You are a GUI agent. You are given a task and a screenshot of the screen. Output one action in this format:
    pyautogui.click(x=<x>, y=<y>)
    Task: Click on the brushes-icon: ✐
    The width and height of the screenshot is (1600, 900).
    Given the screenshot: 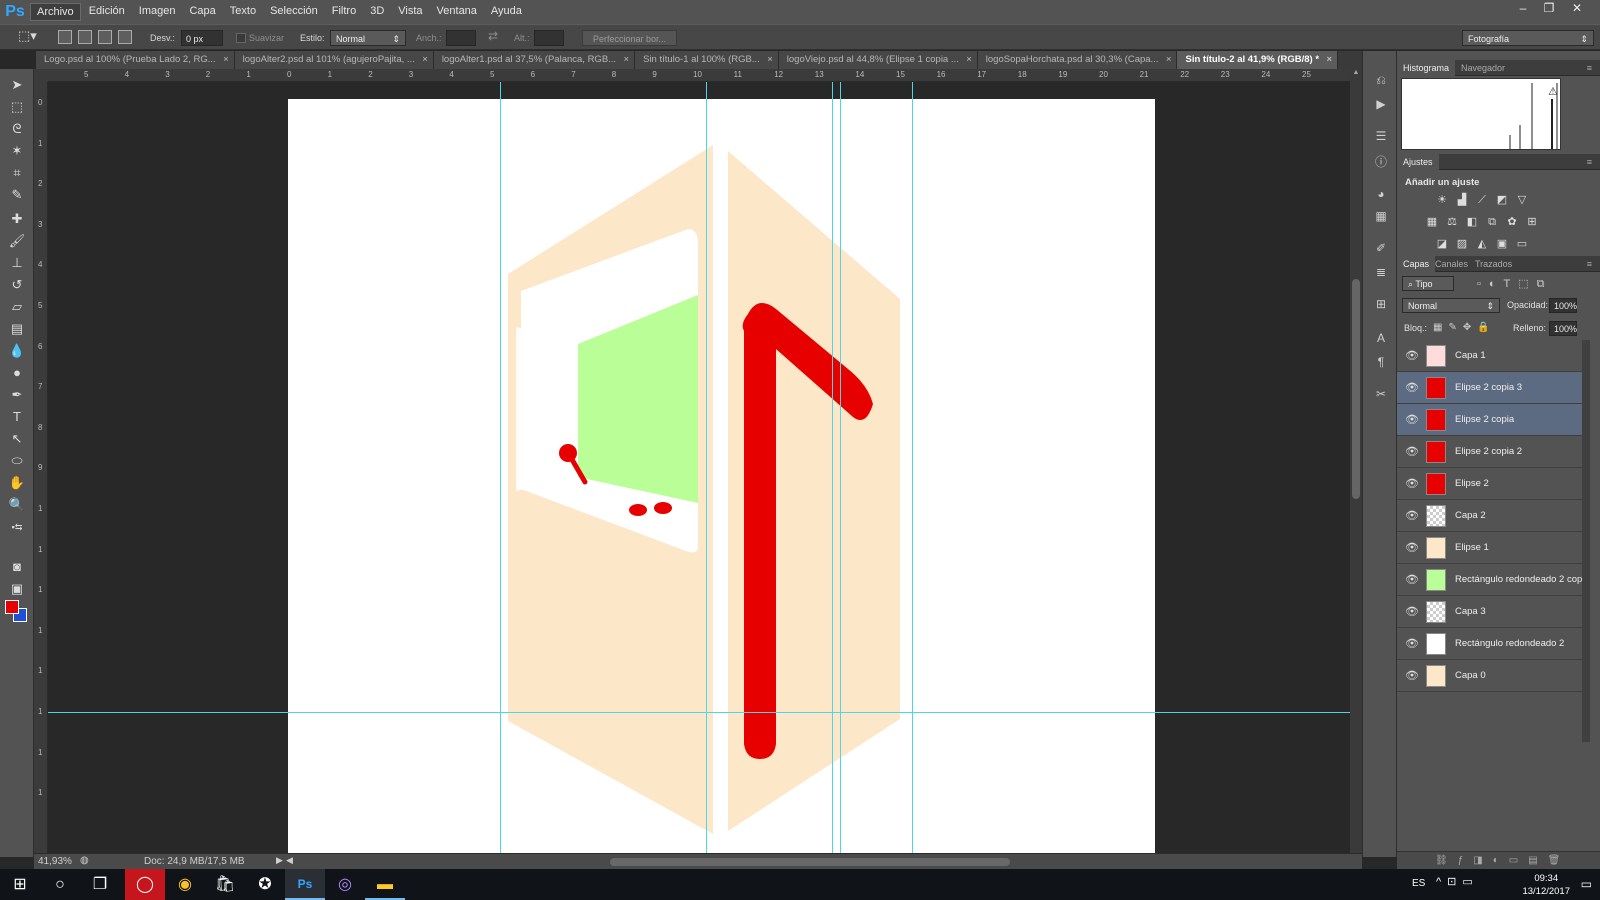 What is the action you would take?
    pyautogui.click(x=1381, y=249)
    